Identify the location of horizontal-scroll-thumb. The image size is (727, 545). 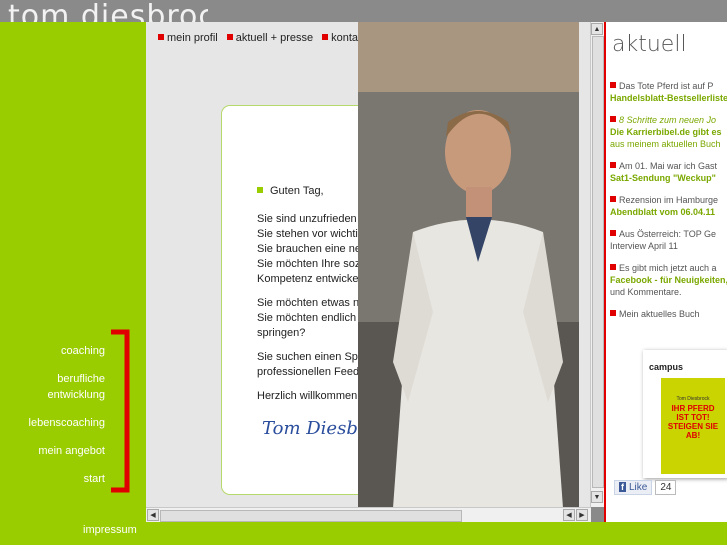
(311, 516).